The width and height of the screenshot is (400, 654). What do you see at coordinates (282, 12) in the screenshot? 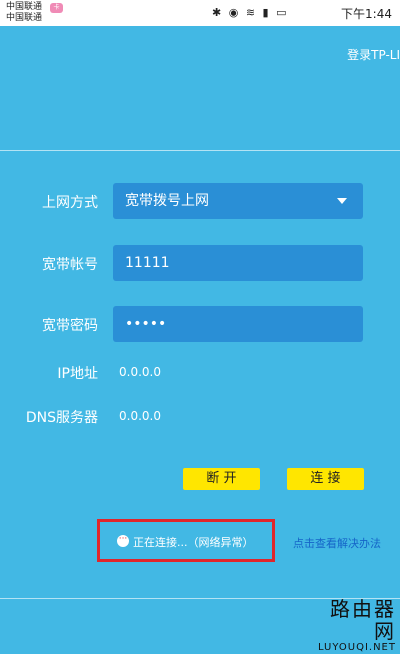
I see `battery-icon: ▭` at bounding box center [282, 12].